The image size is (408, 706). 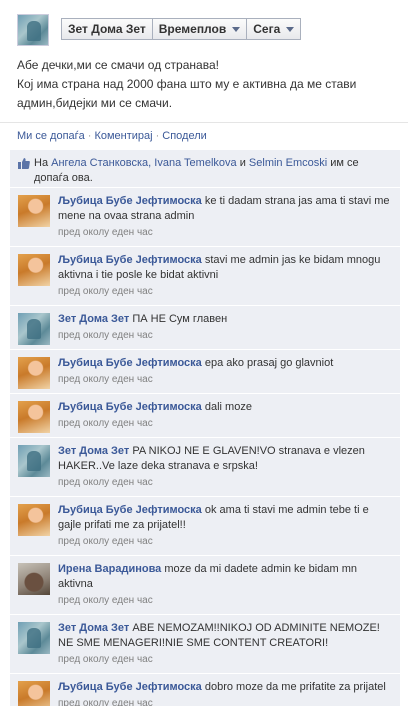 I want to click on now-dropdown: Сега, so click(x=274, y=29).